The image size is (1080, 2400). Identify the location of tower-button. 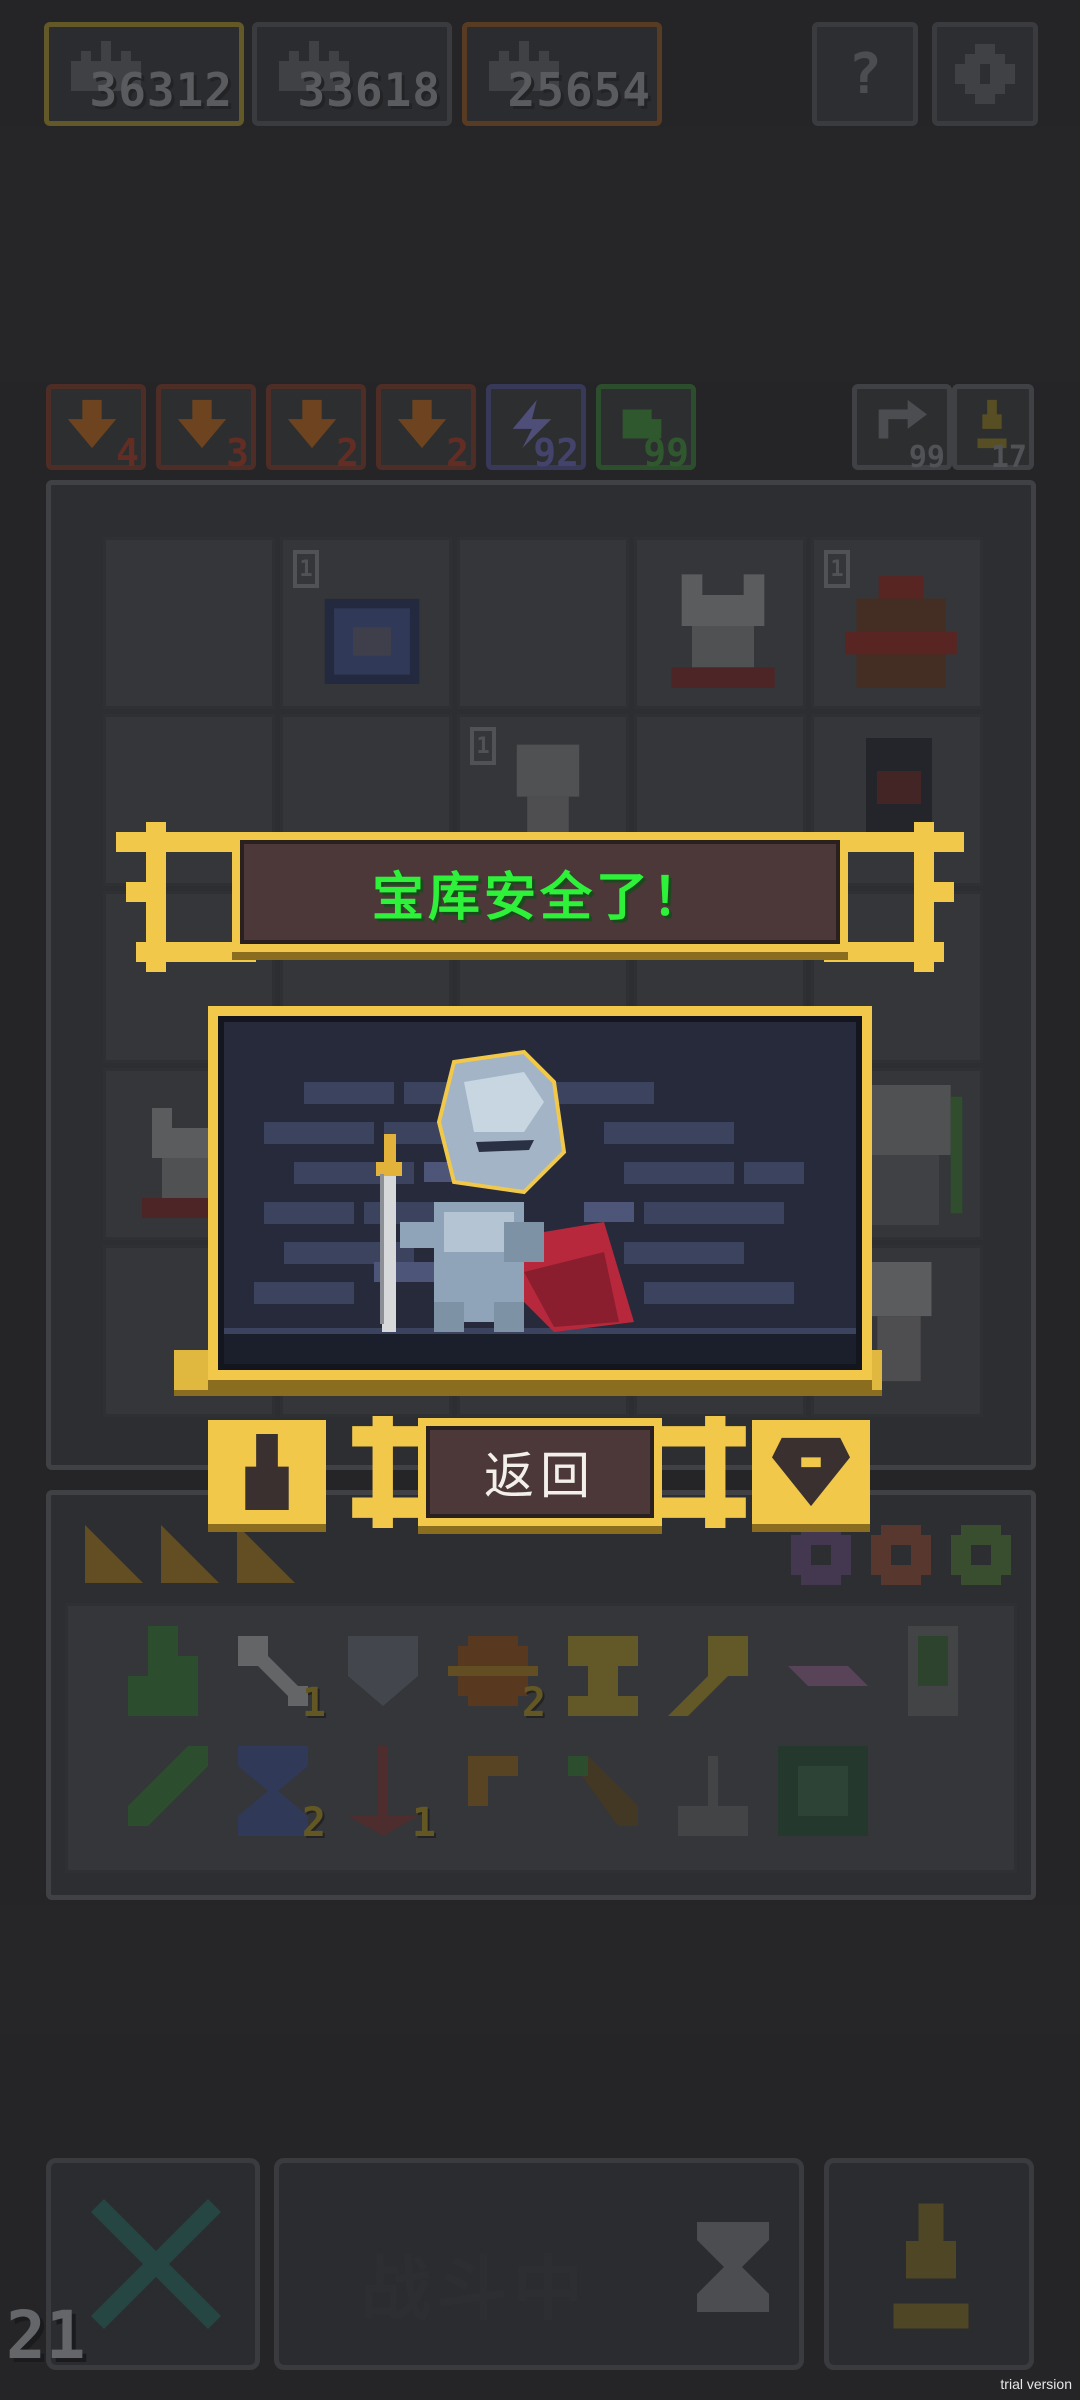
(267, 1472).